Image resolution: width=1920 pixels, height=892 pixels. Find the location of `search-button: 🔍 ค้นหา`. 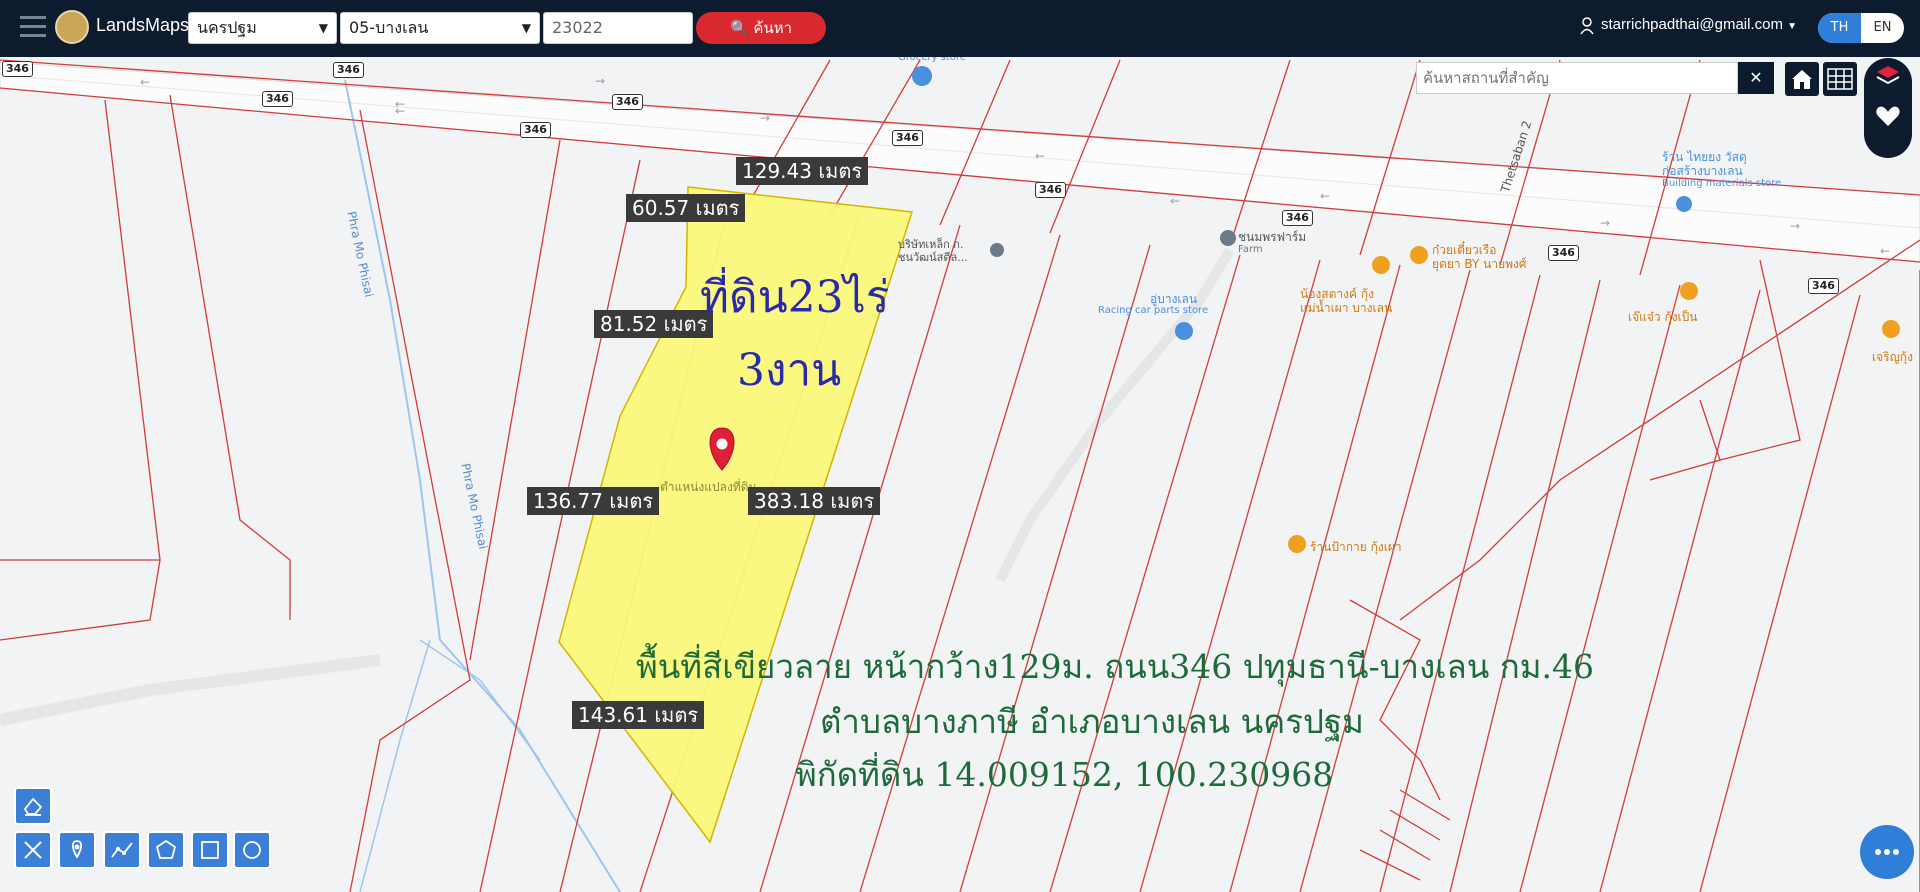

search-button: 🔍 ค้นหา is located at coordinates (761, 28).